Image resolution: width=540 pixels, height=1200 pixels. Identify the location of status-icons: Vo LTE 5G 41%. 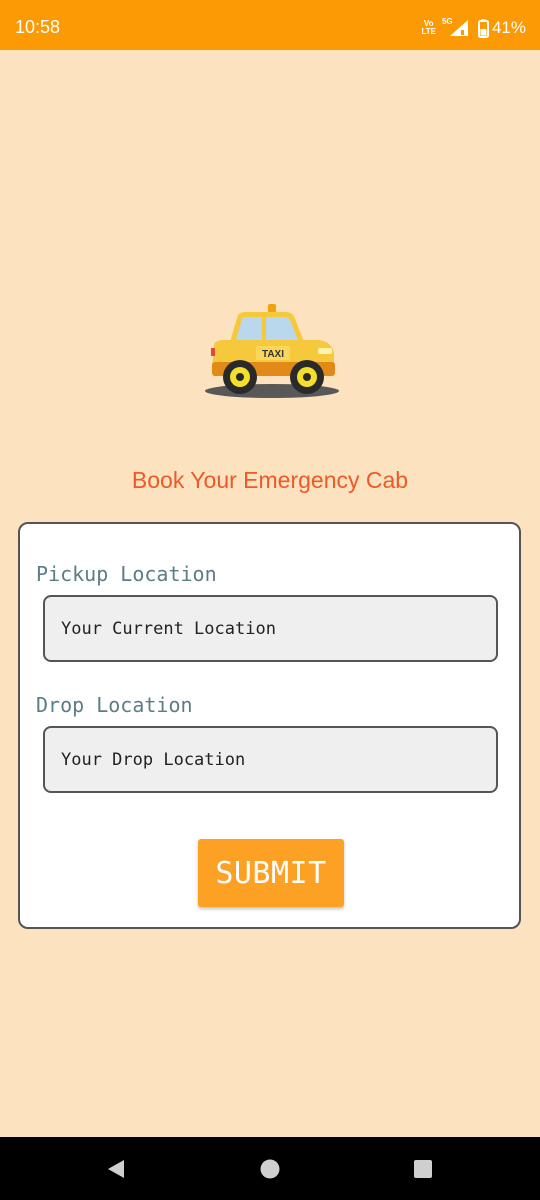
(473, 28).